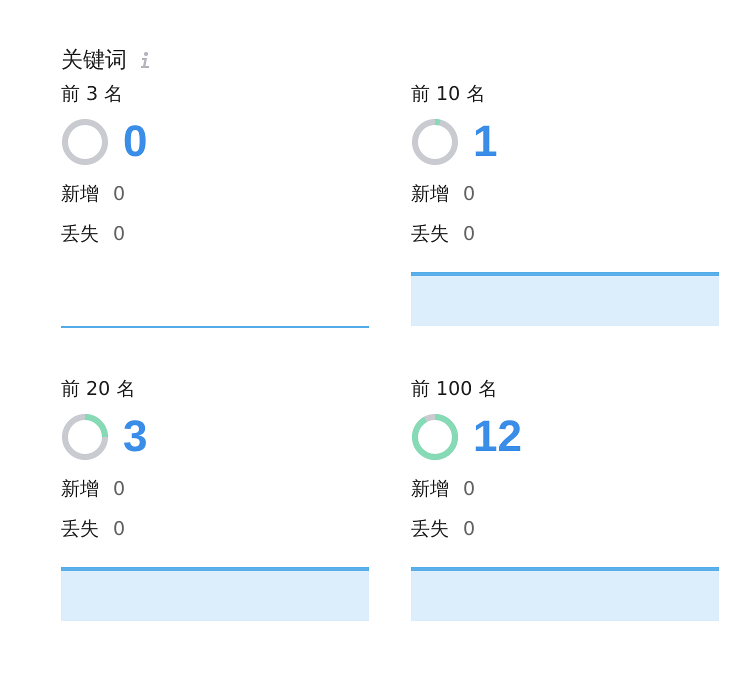 The image size is (746, 688). I want to click on keyword-count: 3, so click(135, 437).